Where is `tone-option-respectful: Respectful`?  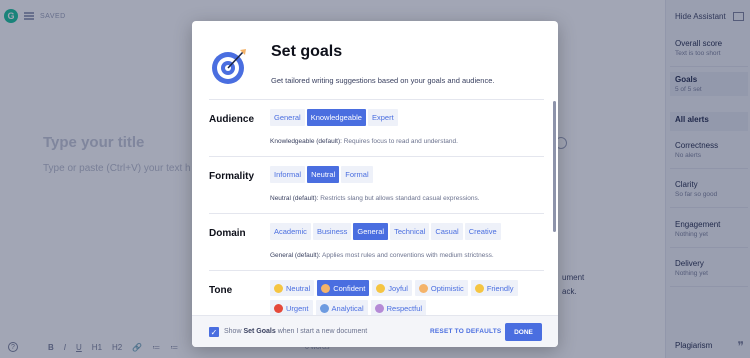
tone-option-respectful: Respectful is located at coordinates (398, 307).